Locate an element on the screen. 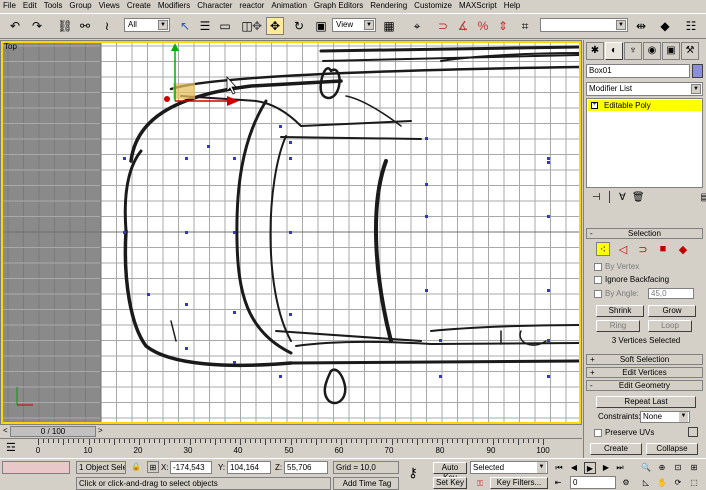 Image resolution: width=706 pixels, height=490 pixels. go-to-start-icon: ⏮ is located at coordinates (559, 468).